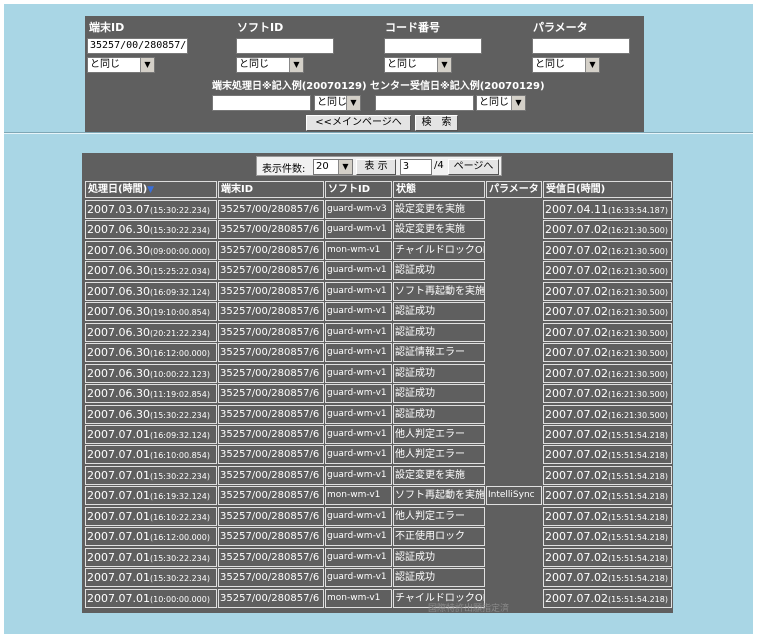  I want to click on header-process-date: 処理日(時間)▼, so click(151, 189).